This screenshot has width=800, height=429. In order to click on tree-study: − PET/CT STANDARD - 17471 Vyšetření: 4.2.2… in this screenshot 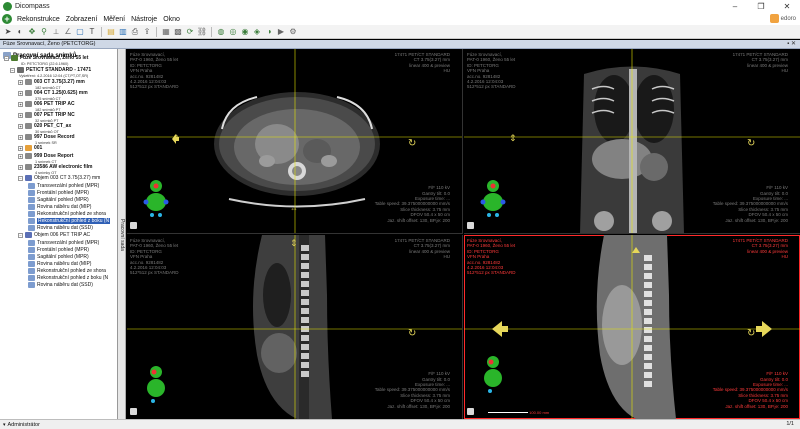, I will do `click(50, 72)`.